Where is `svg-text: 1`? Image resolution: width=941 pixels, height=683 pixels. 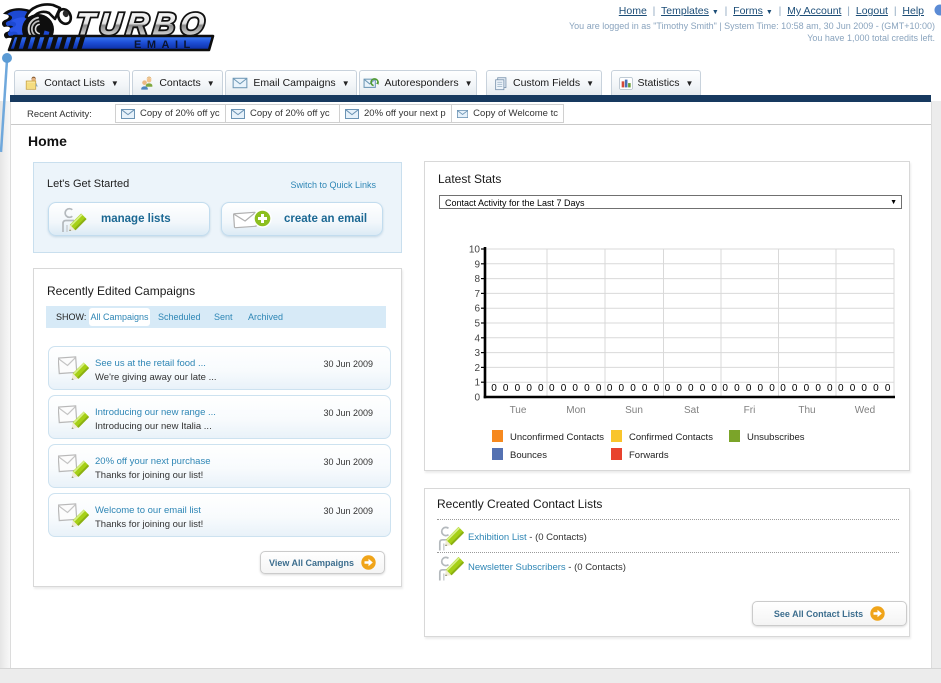 svg-text: 1 is located at coordinates (477, 383).